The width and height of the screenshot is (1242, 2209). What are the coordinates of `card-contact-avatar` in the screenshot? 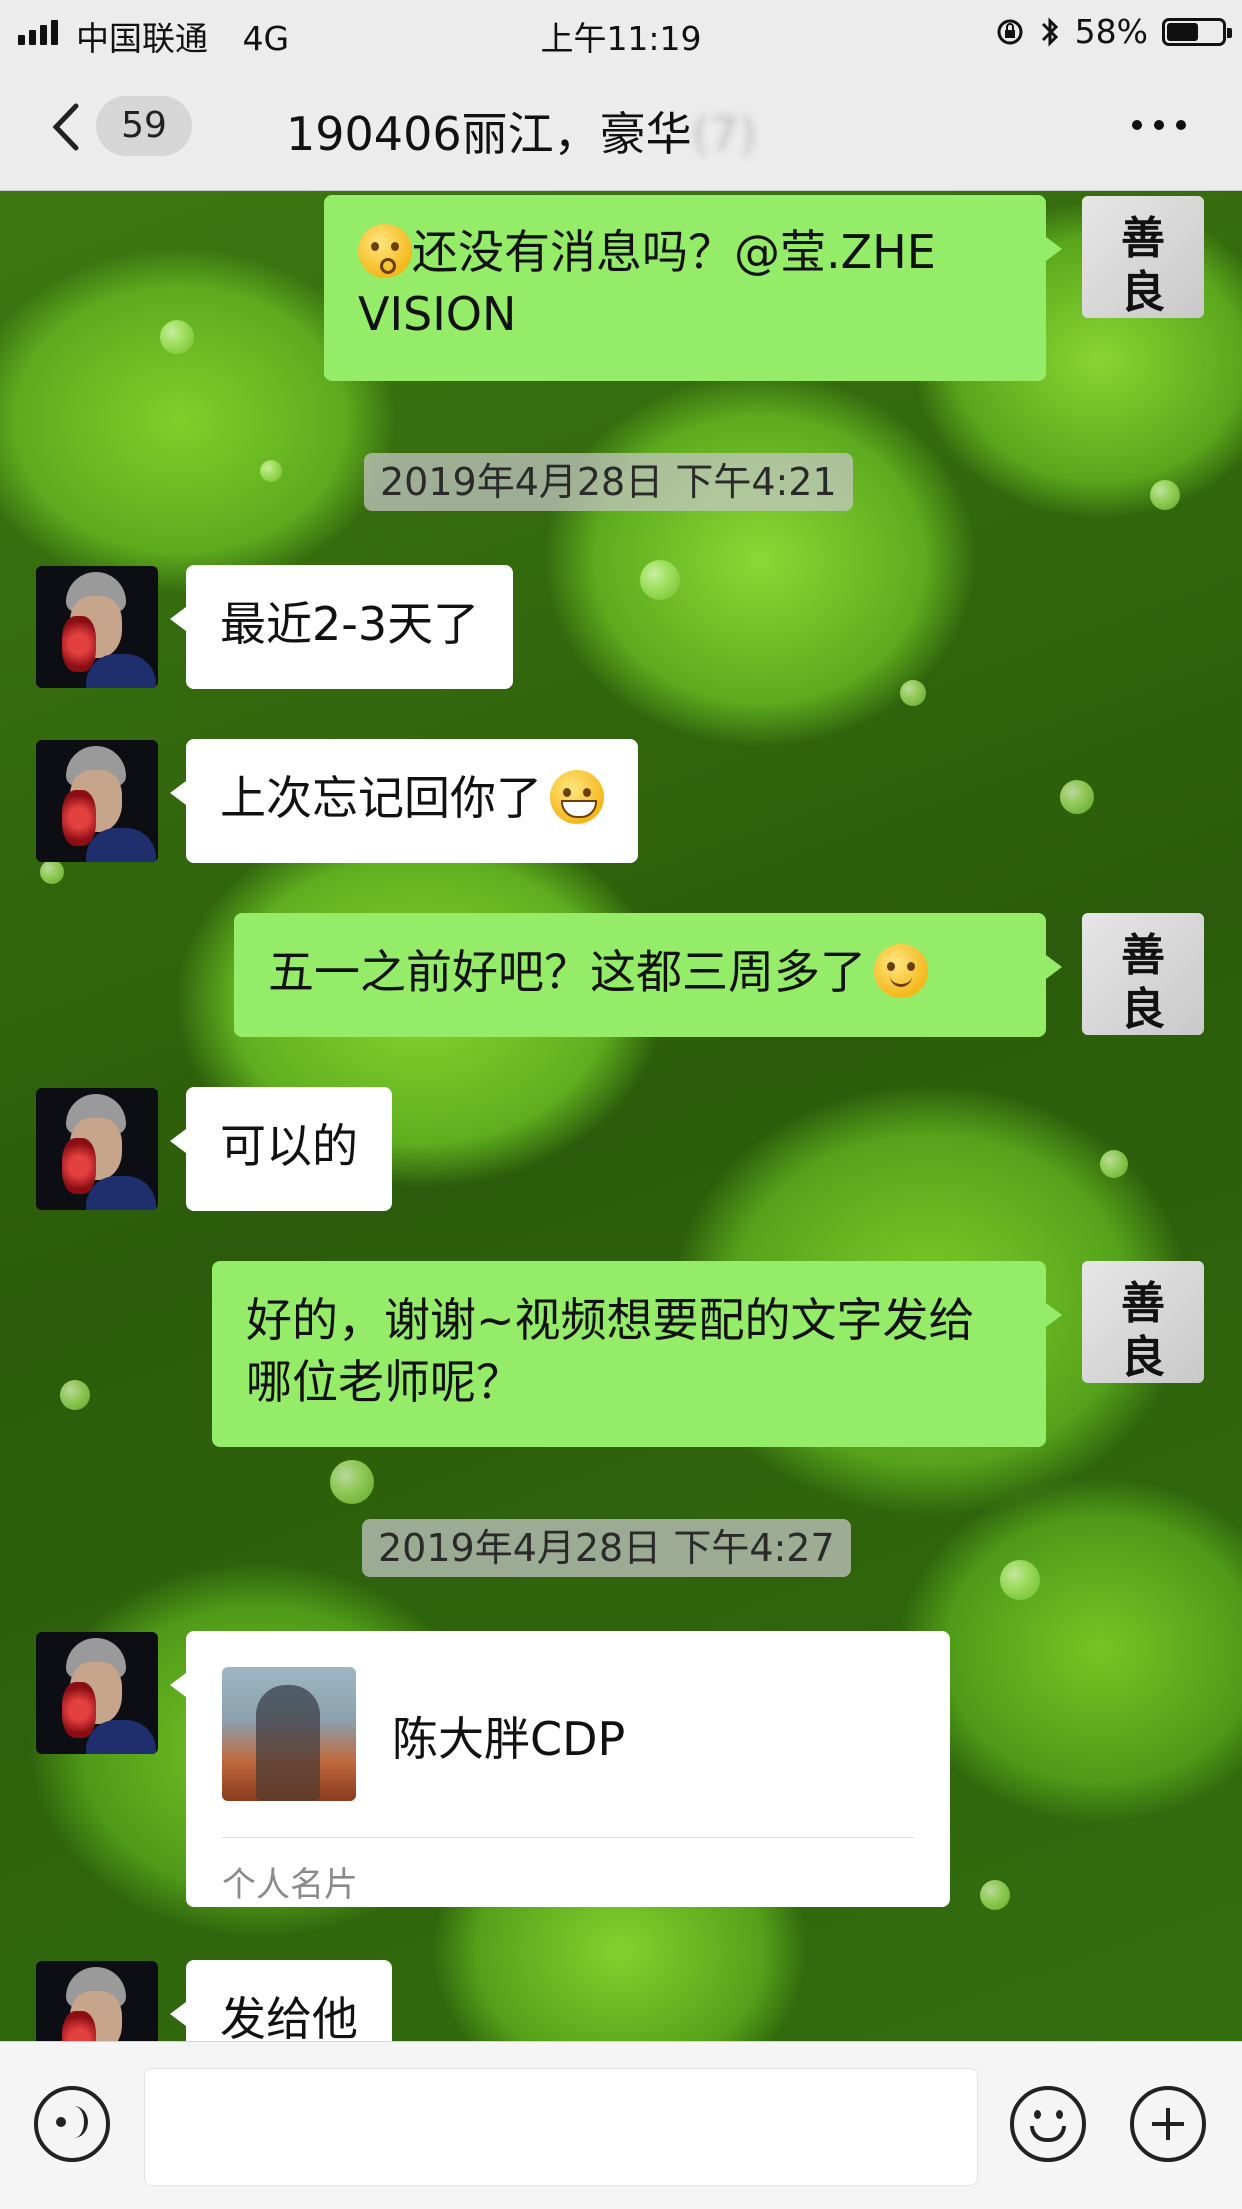 It's located at (289, 1734).